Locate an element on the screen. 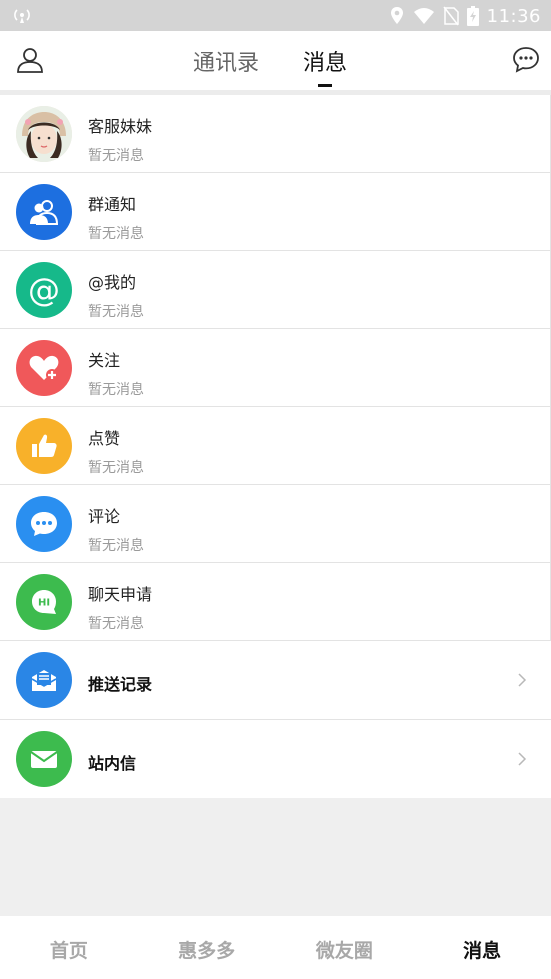 The width and height of the screenshot is (551, 979). item-title: 评论 is located at coordinates (104, 516).